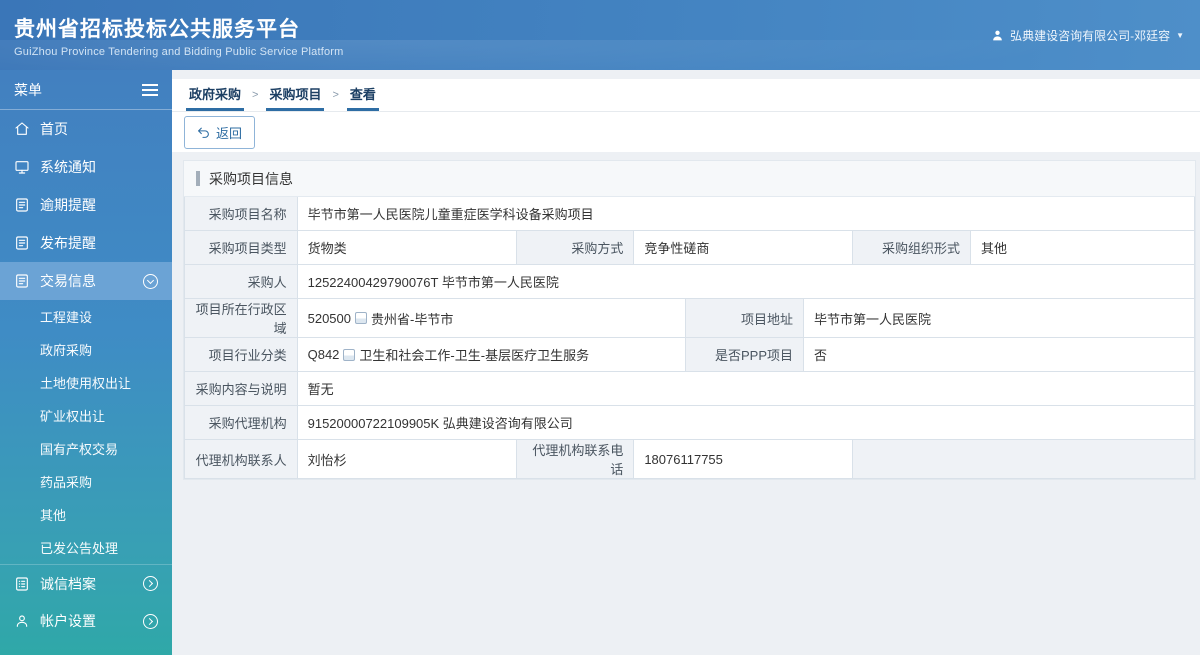 This screenshot has width=1200, height=655. Describe the element at coordinates (54, 129) in the screenshot. I see `sidebar-item-label: 首页` at that location.